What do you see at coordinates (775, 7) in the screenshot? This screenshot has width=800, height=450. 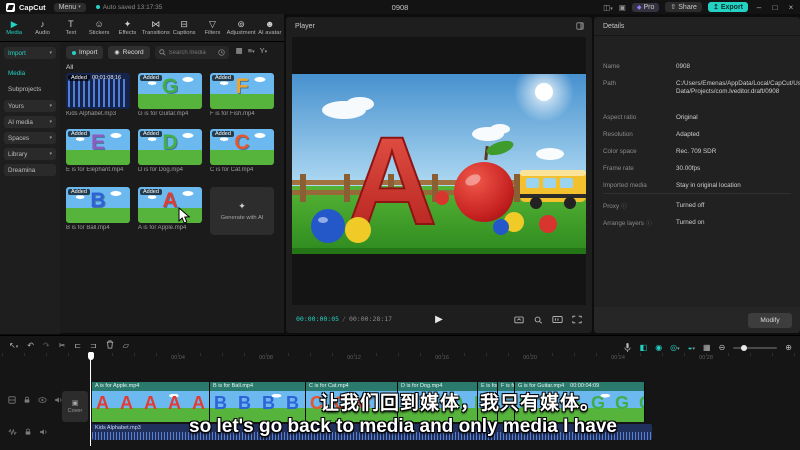 I see `maximize-button: □` at bounding box center [775, 7].